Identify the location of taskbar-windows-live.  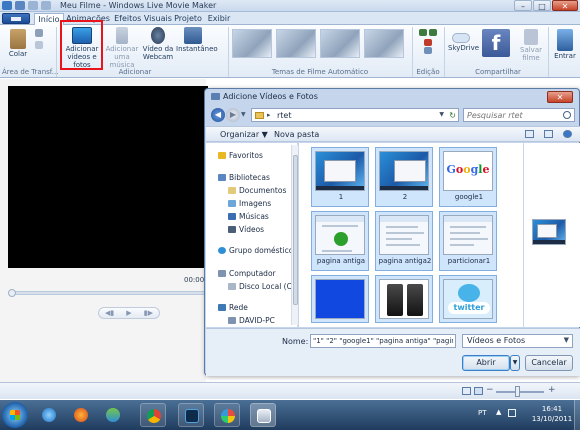
(113, 415).